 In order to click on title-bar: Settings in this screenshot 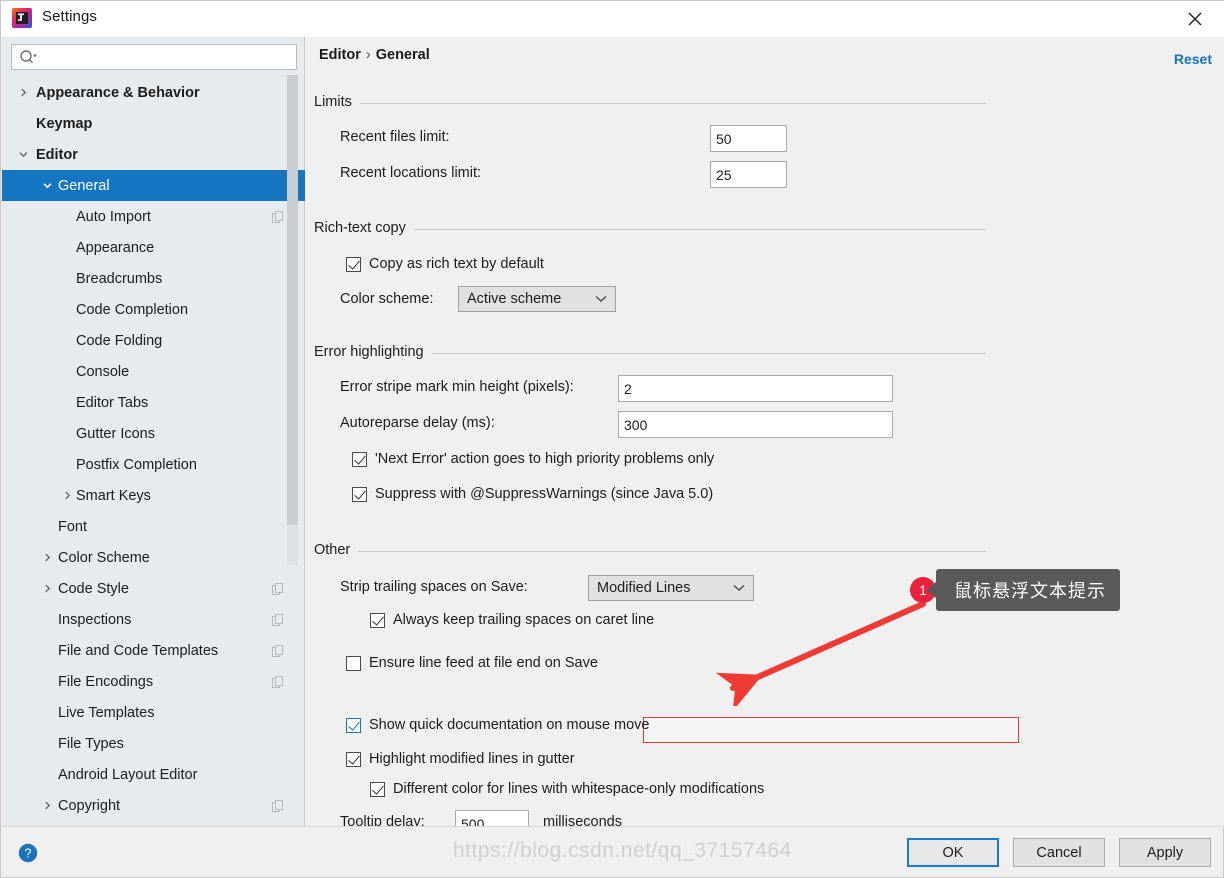, I will do `click(612, 19)`.